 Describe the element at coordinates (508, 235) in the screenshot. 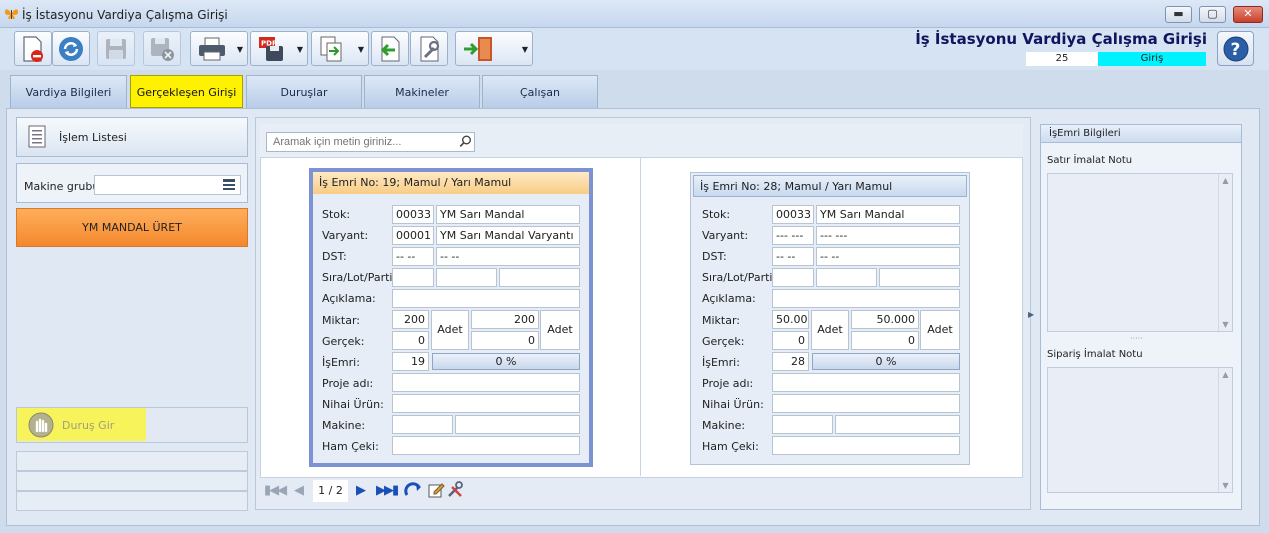

I see `varyant-name: YM Sarı Mandal Varyantı` at that location.